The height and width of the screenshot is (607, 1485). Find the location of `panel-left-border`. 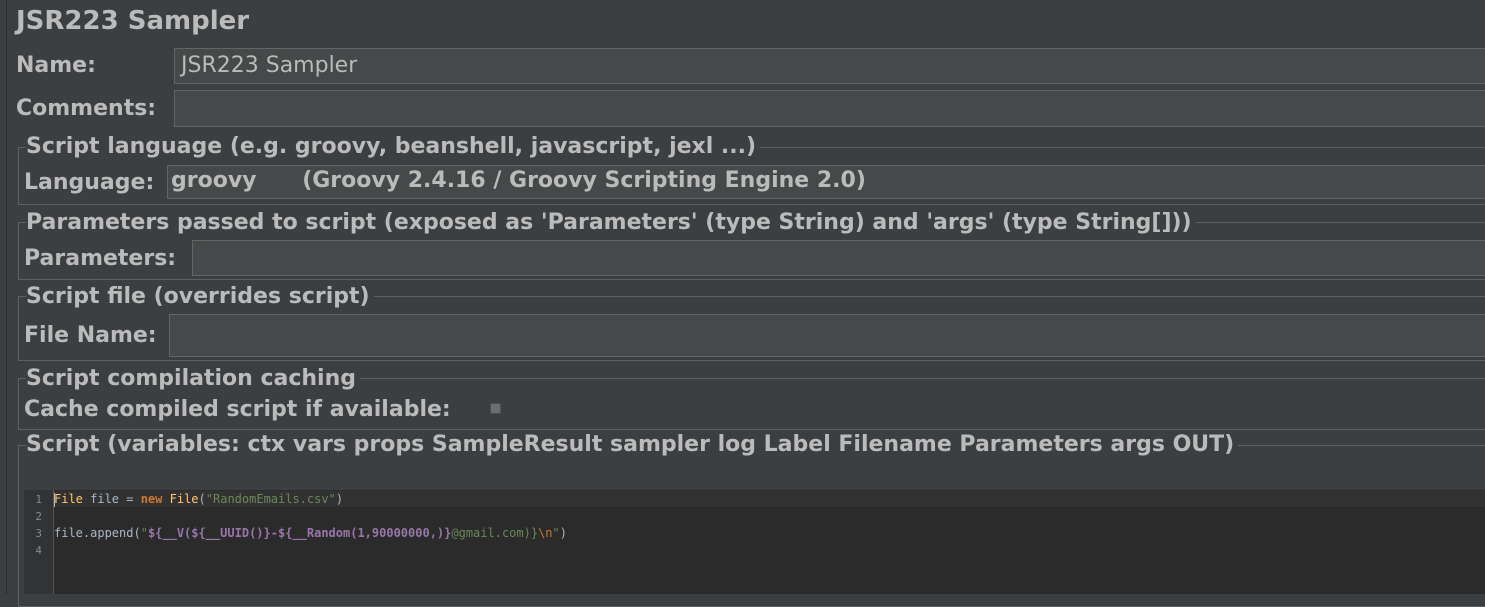

panel-left-border is located at coordinates (6, 297).